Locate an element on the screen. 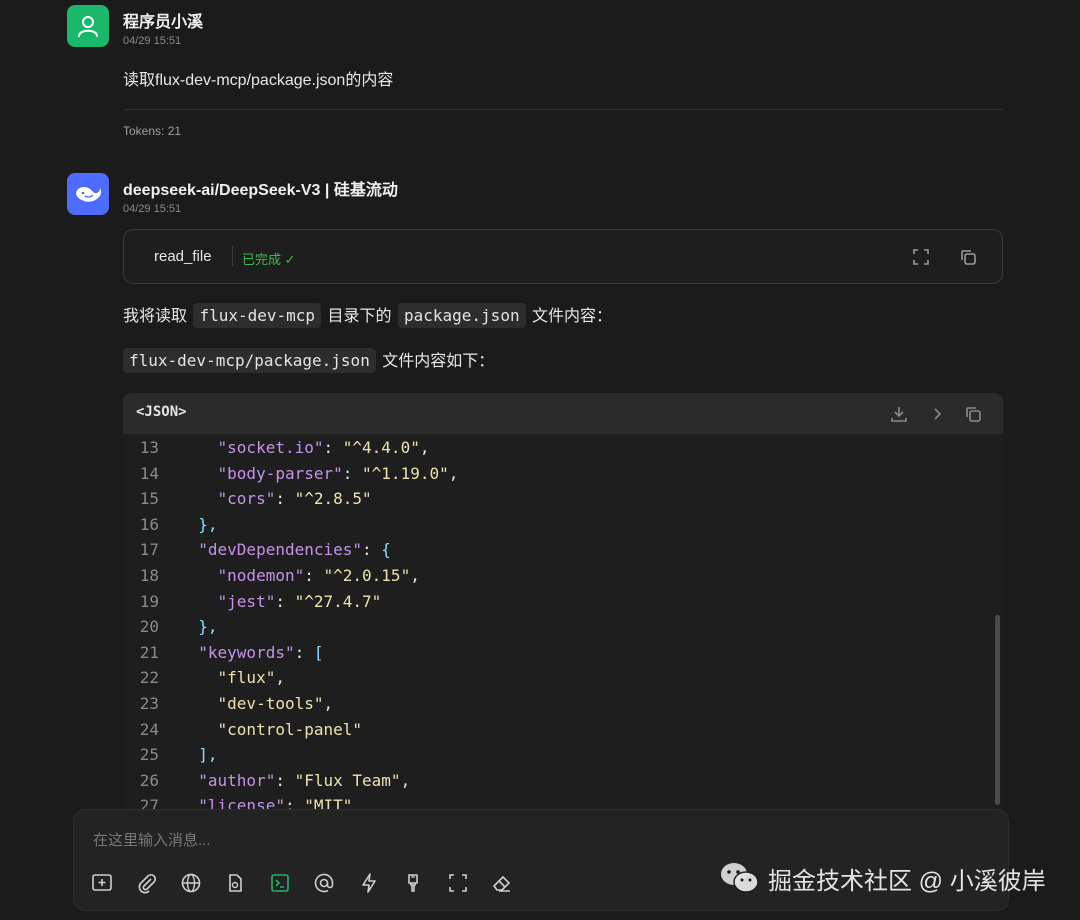  line-content: "body-parser": "^1.19.0", is located at coordinates (338, 473).